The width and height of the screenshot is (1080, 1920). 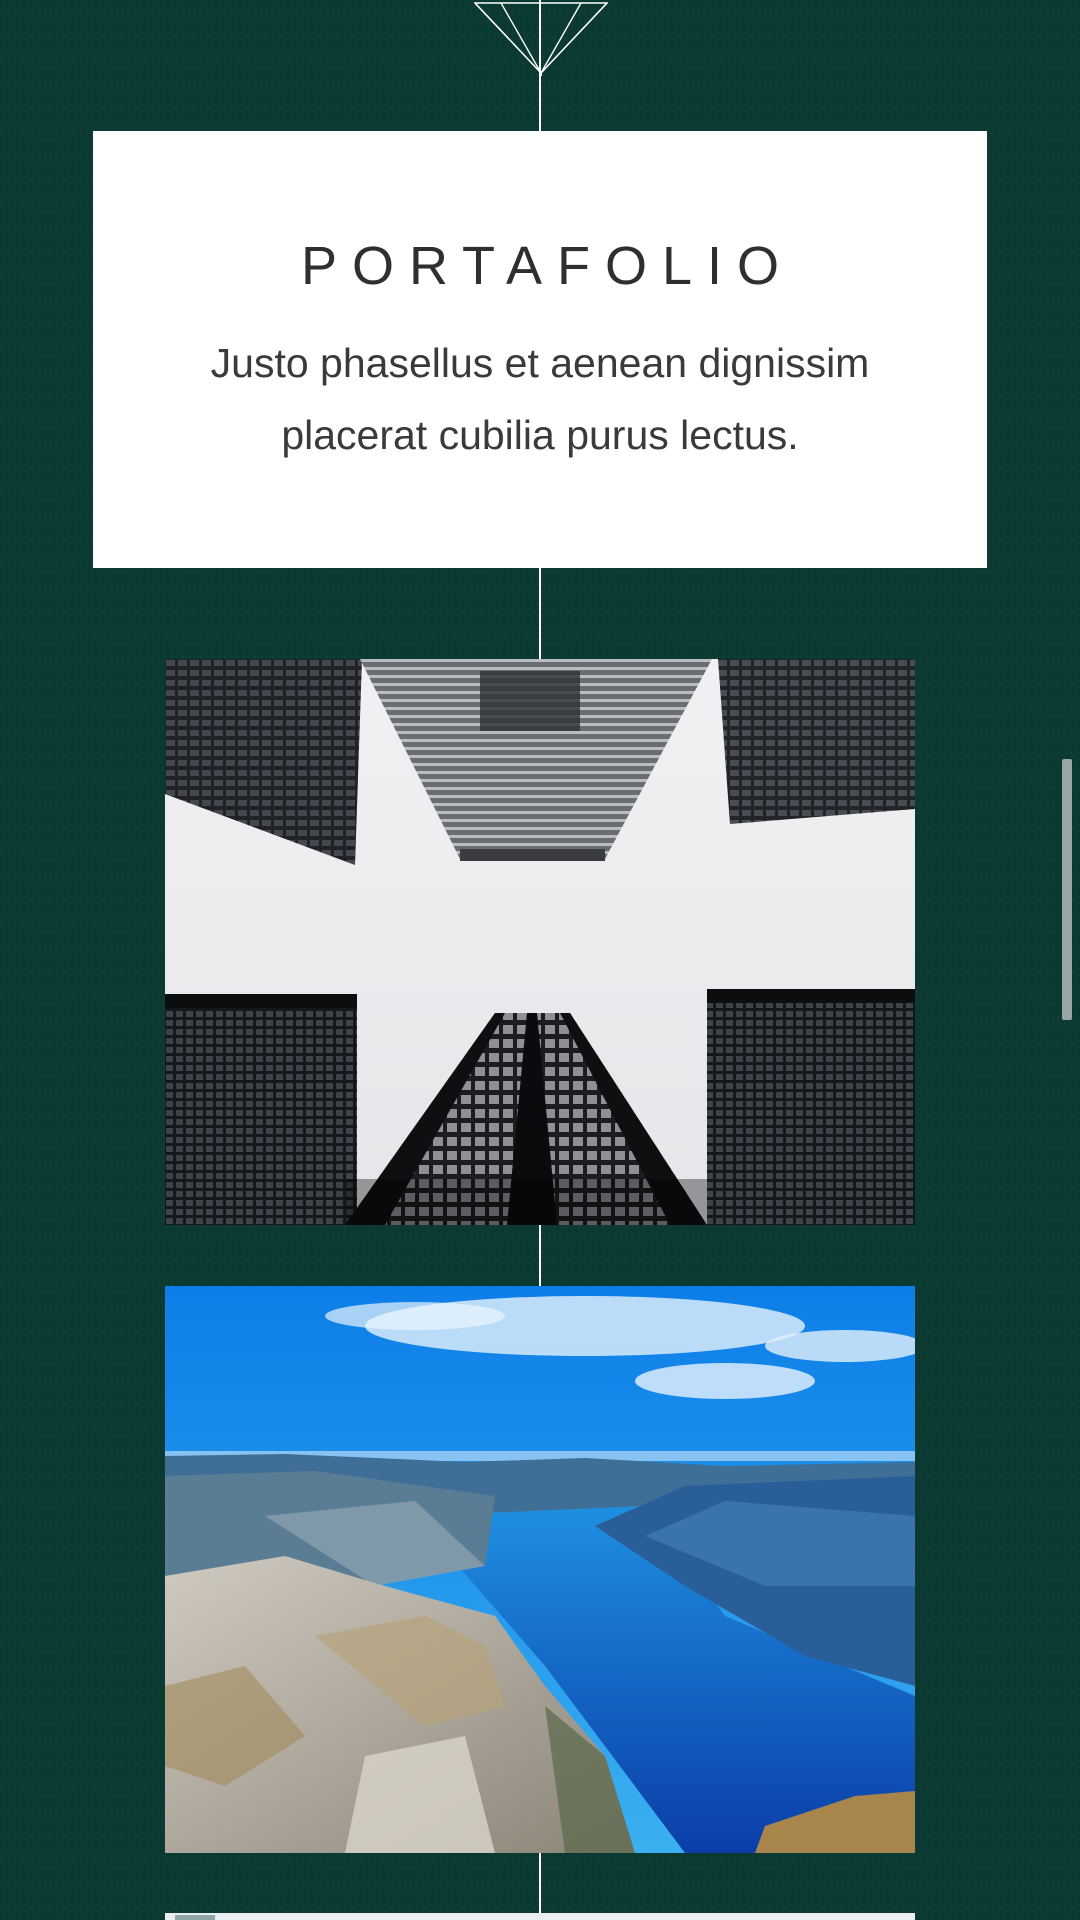 I want to click on partial-photo, so click(x=540, y=1916).